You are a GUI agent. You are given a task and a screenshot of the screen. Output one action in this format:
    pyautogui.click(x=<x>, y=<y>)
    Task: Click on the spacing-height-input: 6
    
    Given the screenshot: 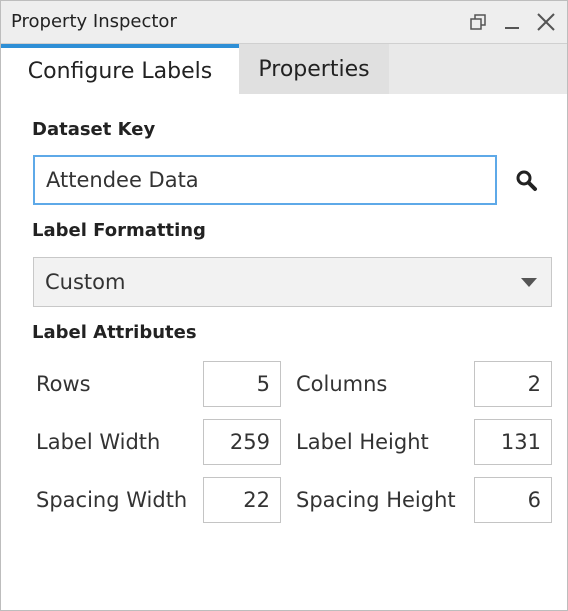 What is the action you would take?
    pyautogui.click(x=513, y=500)
    